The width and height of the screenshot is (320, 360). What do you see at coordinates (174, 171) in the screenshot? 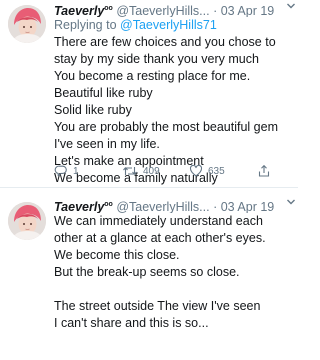
I see `tweet-actions: 1 409 635` at bounding box center [174, 171].